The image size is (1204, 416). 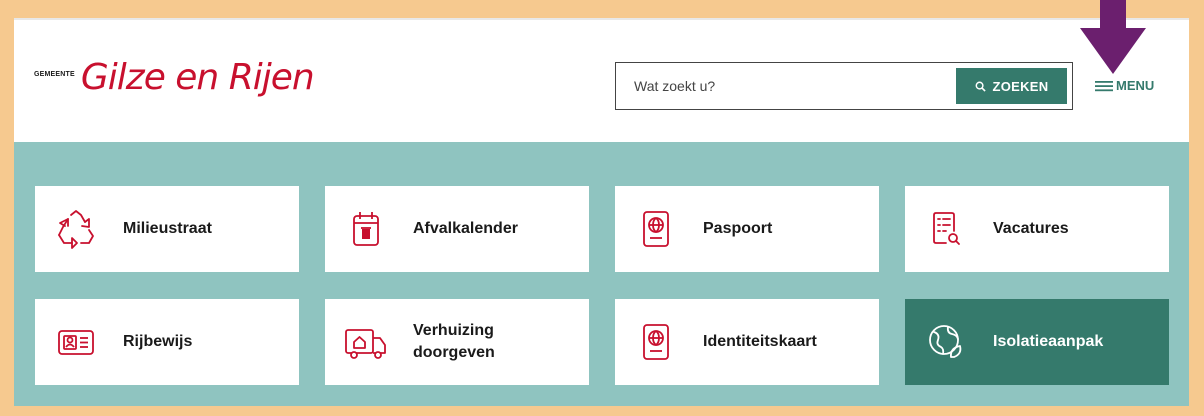 I want to click on globe-leaf-icon, so click(x=946, y=342).